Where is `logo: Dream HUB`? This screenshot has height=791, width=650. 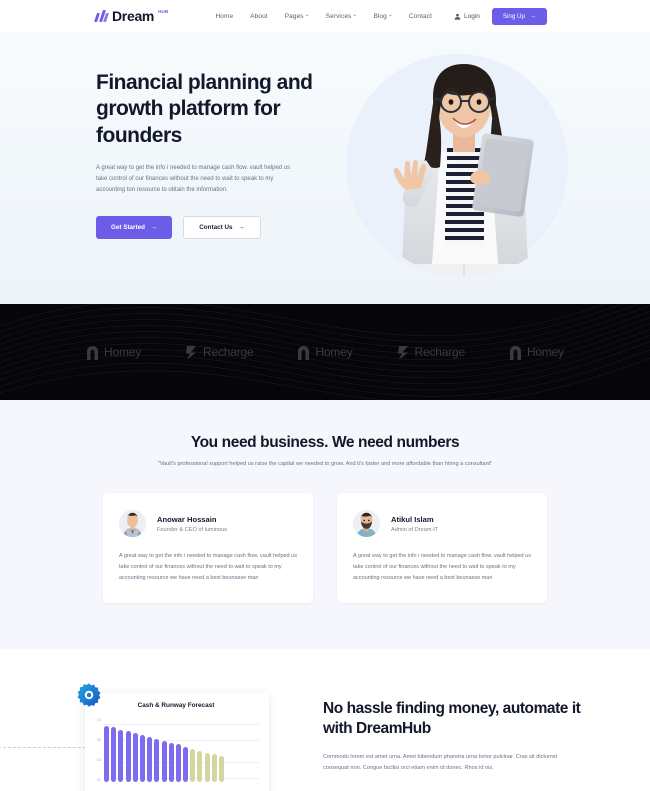 logo: Dream HUB is located at coordinates (131, 16).